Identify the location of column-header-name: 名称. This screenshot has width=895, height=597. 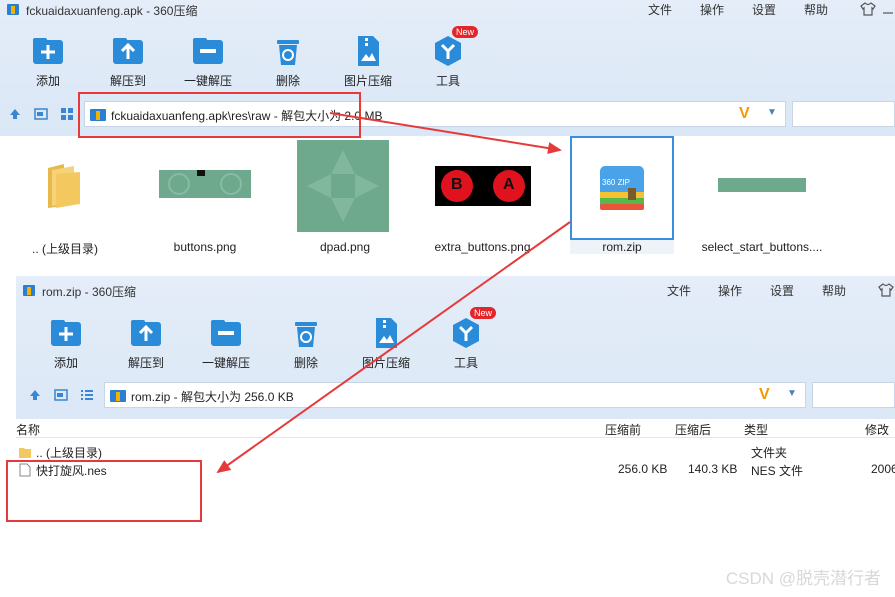
(28, 429).